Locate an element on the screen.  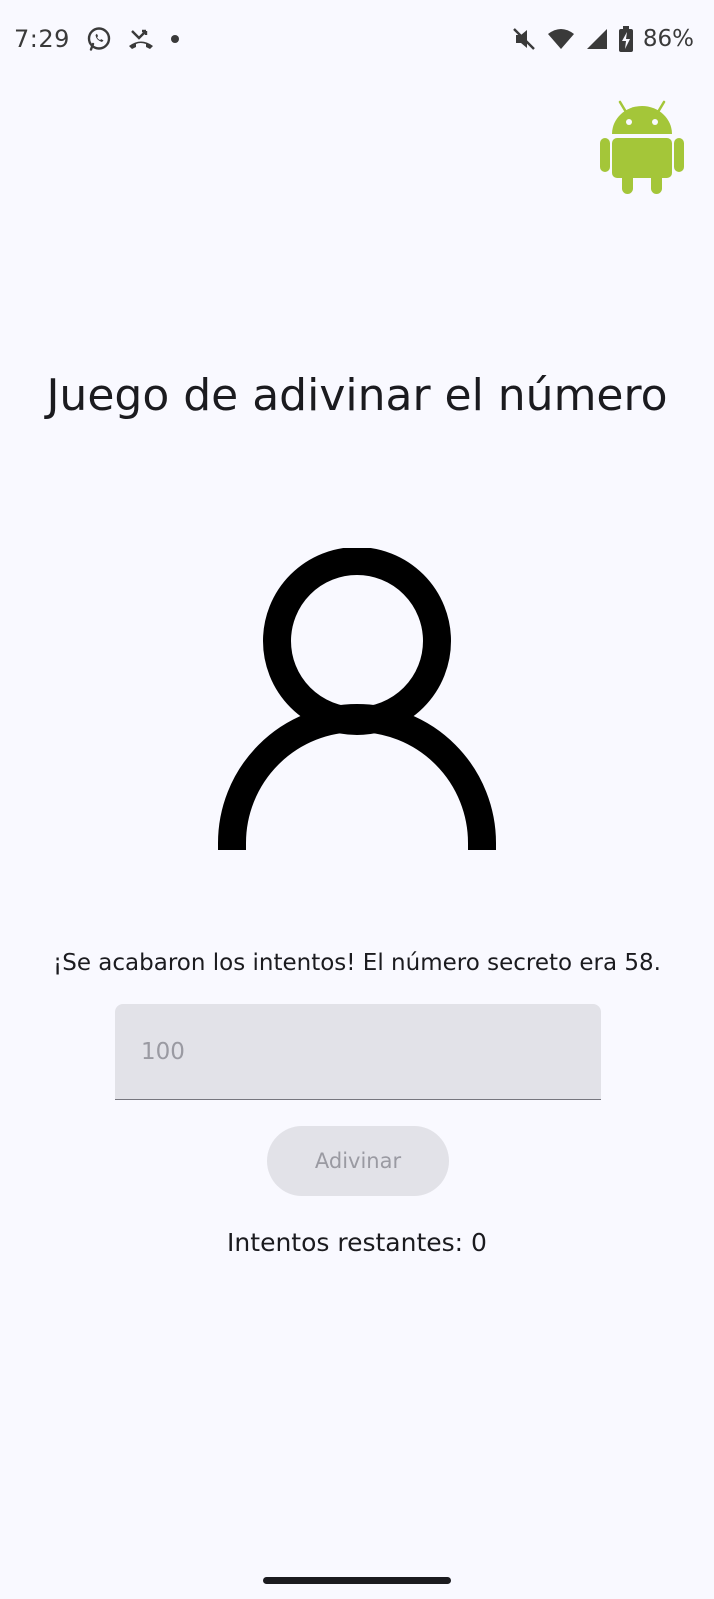
person-icon is located at coordinates (357, 698).